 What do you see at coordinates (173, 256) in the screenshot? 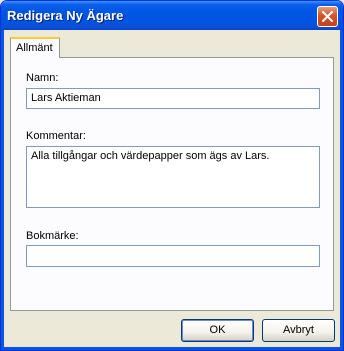
I see `bookmark-field` at bounding box center [173, 256].